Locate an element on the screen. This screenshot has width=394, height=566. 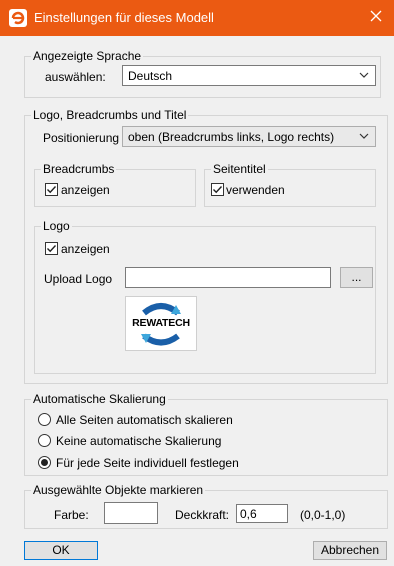
page-title-checkbox is located at coordinates (217, 189).